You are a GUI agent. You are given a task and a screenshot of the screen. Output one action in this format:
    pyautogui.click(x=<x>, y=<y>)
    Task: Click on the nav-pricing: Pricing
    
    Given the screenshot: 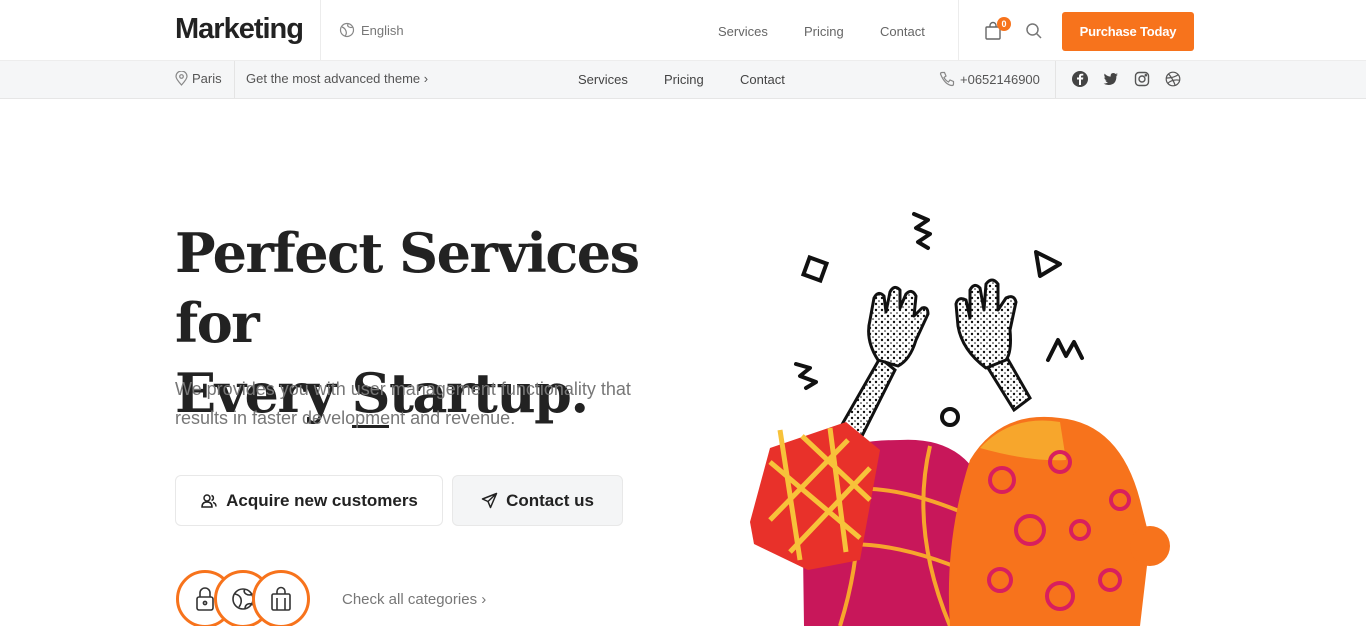 What is the action you would take?
    pyautogui.click(x=824, y=31)
    